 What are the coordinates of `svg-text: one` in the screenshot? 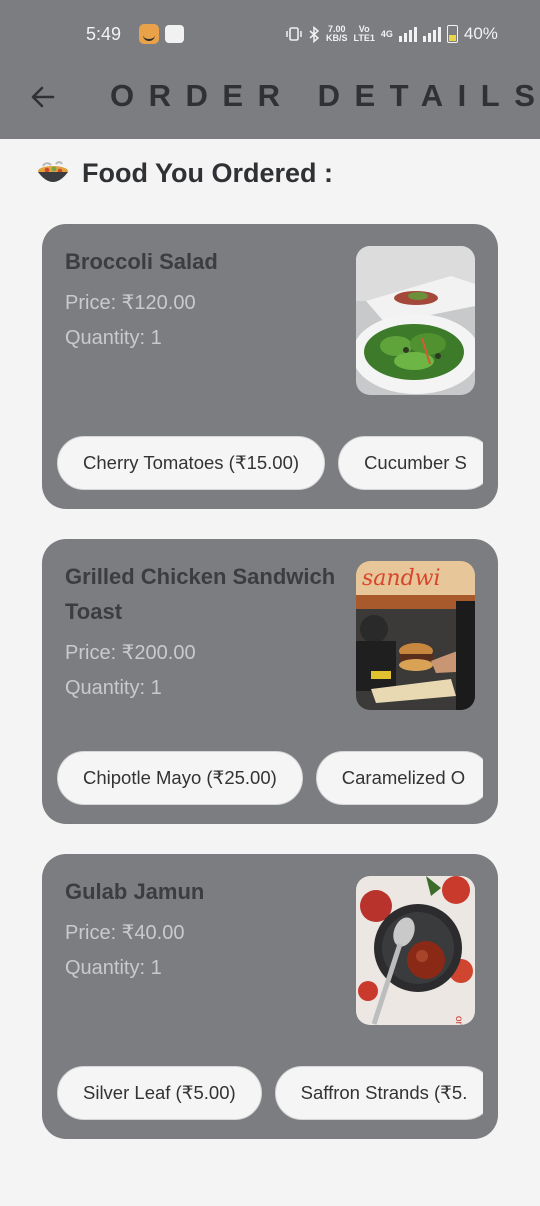 It's located at (458, 1020).